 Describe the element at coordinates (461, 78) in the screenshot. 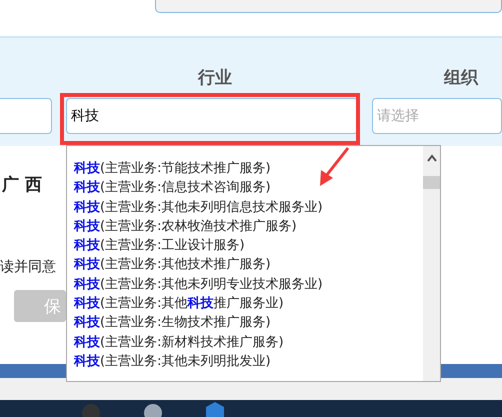

I see `field-label: 组织` at that location.